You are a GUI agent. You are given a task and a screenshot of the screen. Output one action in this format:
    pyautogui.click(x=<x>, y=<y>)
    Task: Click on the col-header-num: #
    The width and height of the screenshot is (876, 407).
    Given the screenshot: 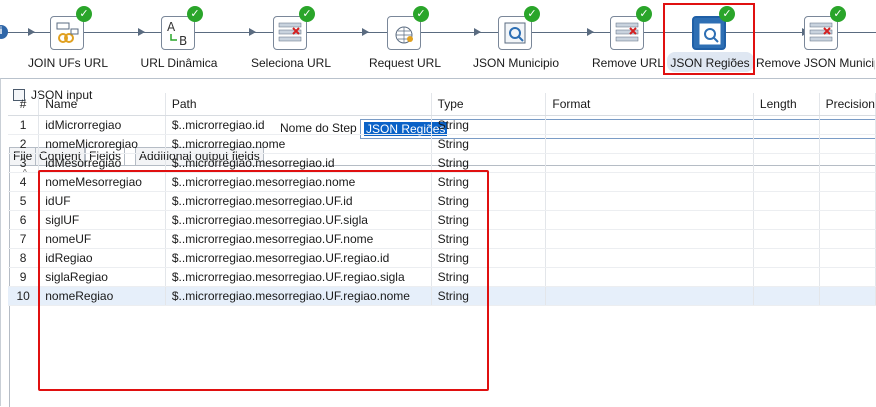 What is the action you would take?
    pyautogui.click(x=24, y=104)
    